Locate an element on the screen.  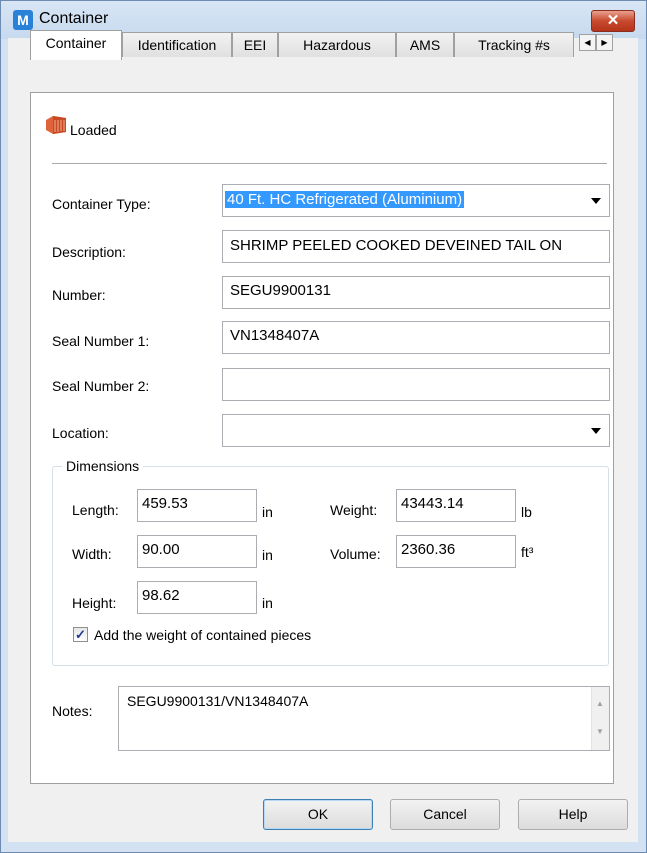
container-type-value: 40 Ft. HC Refrigerated (Aluminium) is located at coordinates (345, 199).